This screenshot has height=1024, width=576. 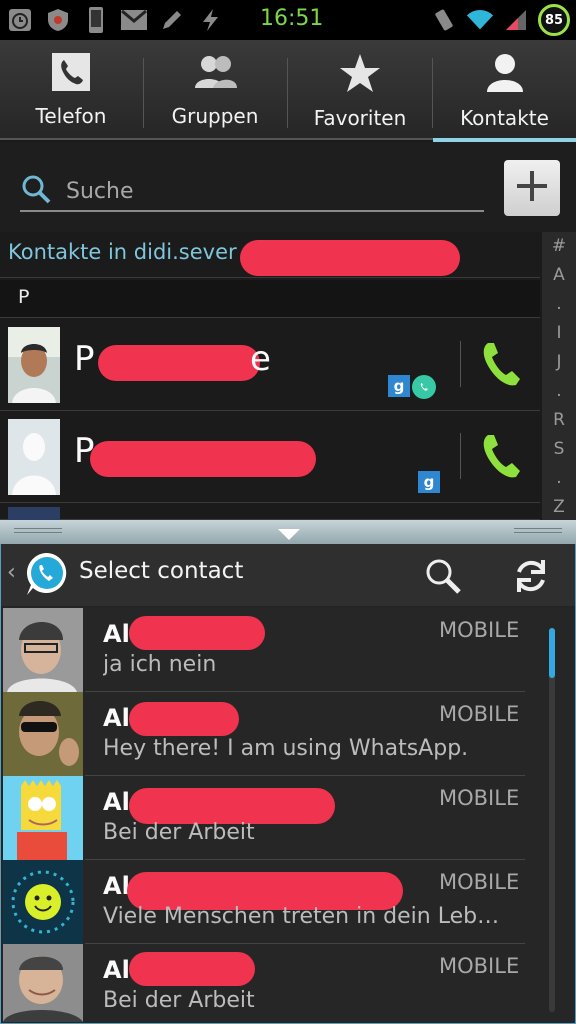 What do you see at coordinates (500, 20) in the screenshot?
I see `system-icons: 85` at bounding box center [500, 20].